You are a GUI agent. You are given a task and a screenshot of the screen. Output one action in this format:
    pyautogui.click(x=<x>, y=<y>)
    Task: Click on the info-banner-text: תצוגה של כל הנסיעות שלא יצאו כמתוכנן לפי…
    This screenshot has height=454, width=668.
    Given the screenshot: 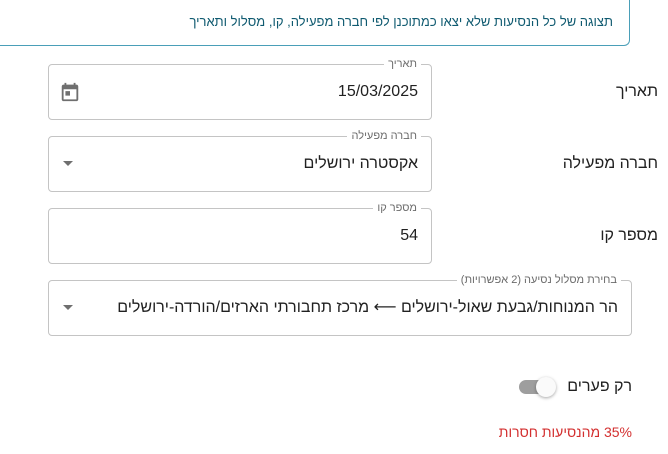 What is the action you would take?
    pyautogui.click(x=401, y=21)
    